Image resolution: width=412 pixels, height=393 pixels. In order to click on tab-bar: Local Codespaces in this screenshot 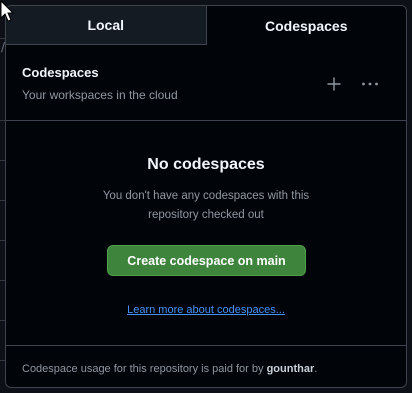, I will do `click(206, 25)`.